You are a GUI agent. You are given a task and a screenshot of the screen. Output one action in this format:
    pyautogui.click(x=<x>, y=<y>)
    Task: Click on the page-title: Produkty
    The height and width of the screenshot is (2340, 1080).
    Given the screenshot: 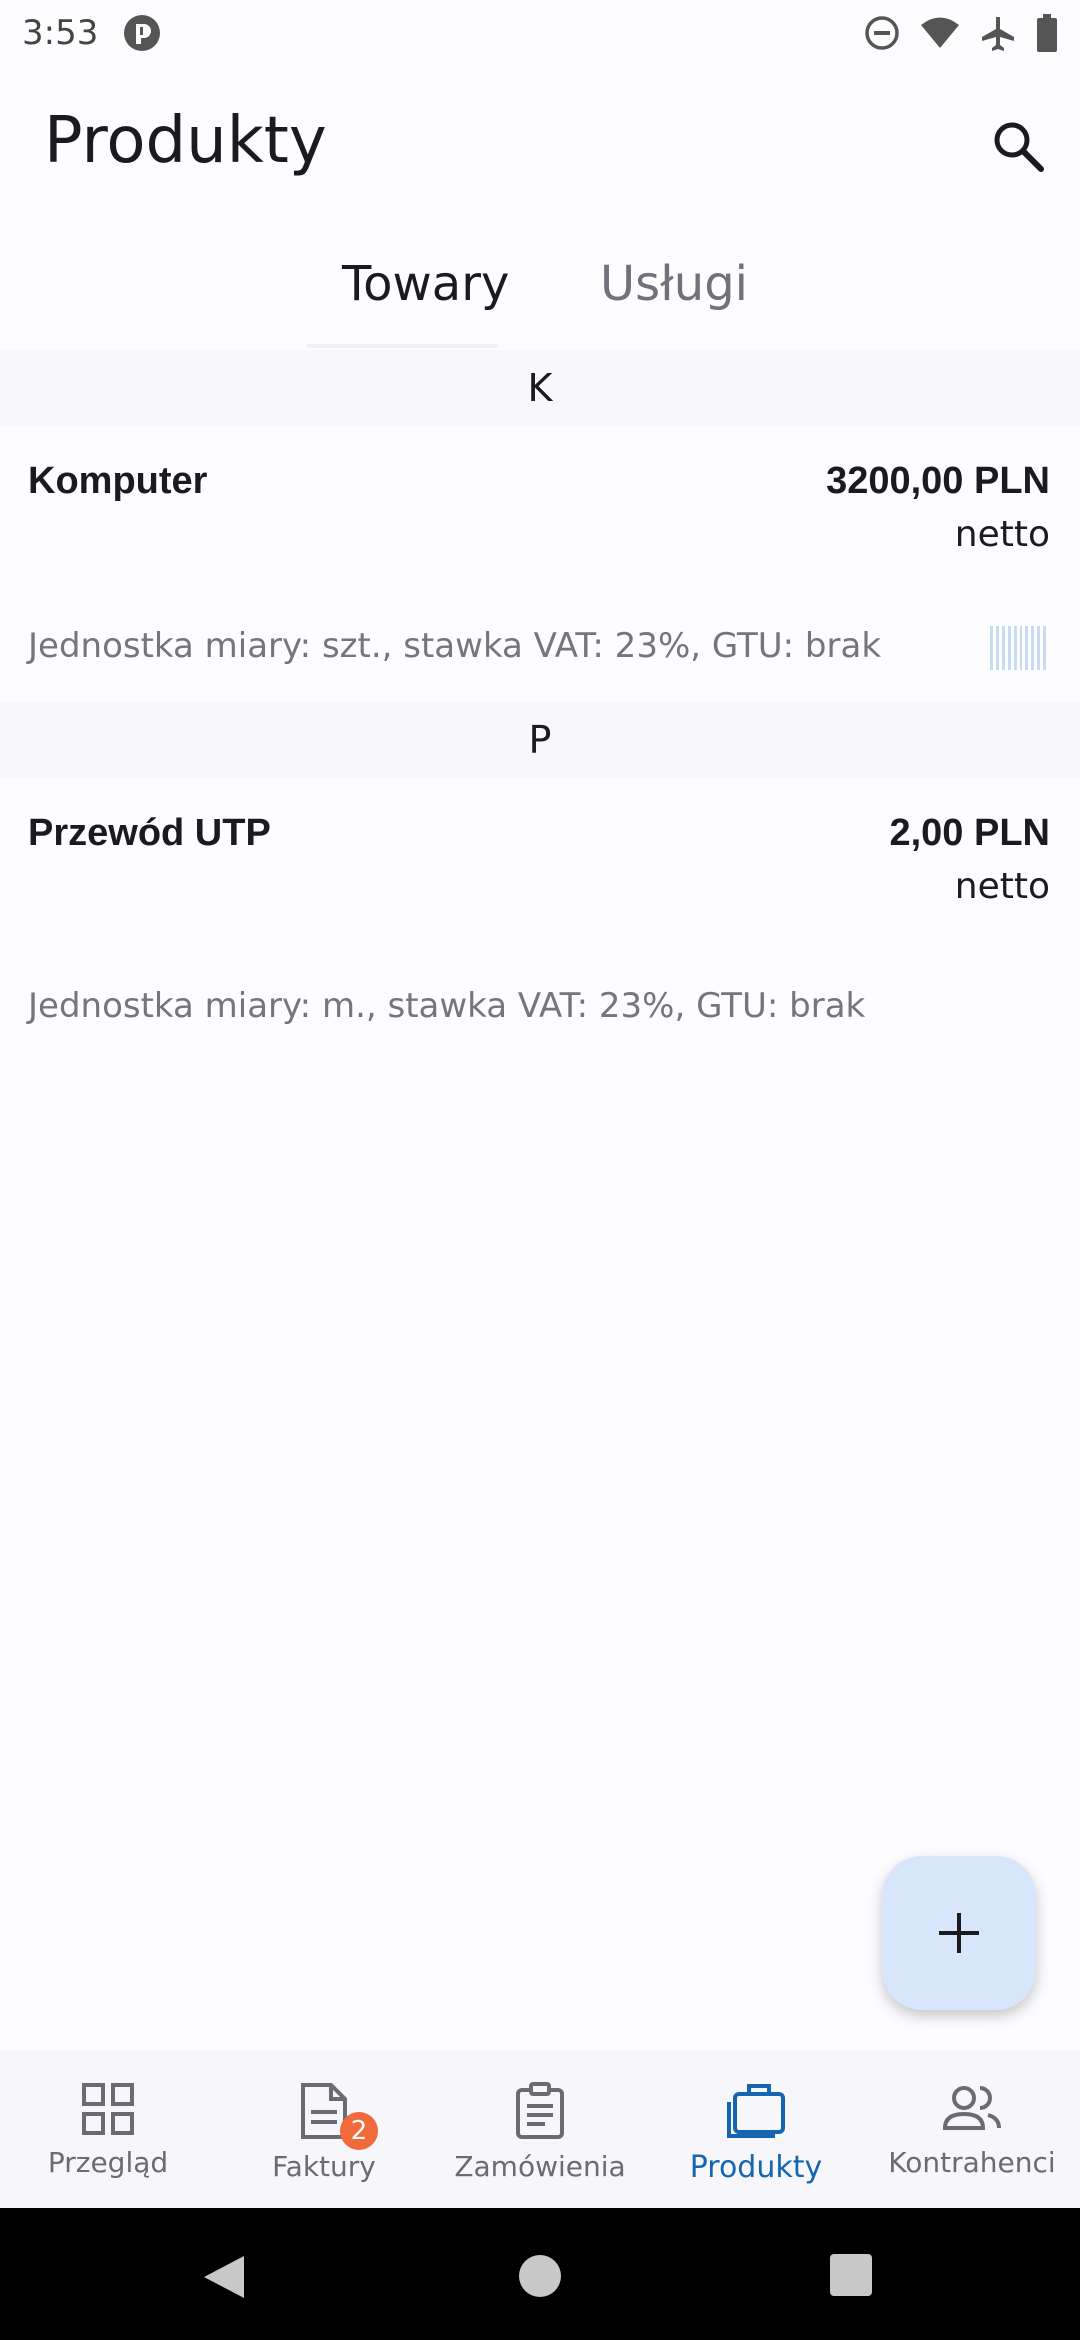 What is the action you would take?
    pyautogui.click(x=185, y=141)
    